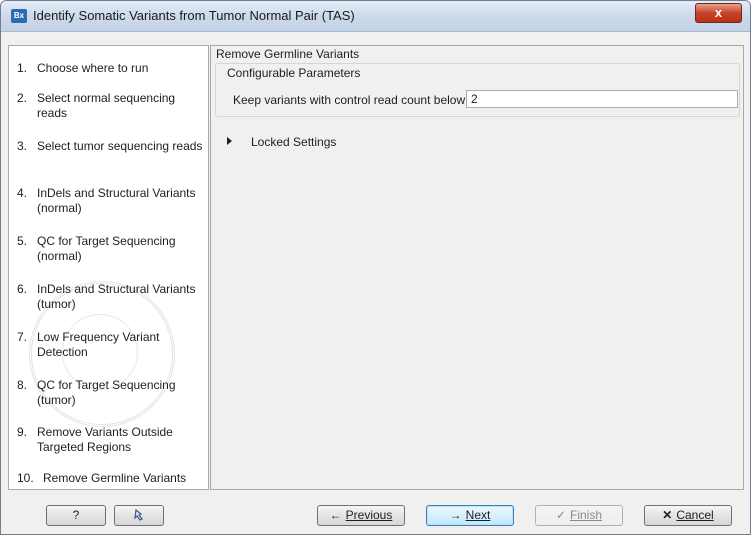  Describe the element at coordinates (116, 200) in the screenshot. I see `step-label: InDels and Structural Variants (normal)` at that location.